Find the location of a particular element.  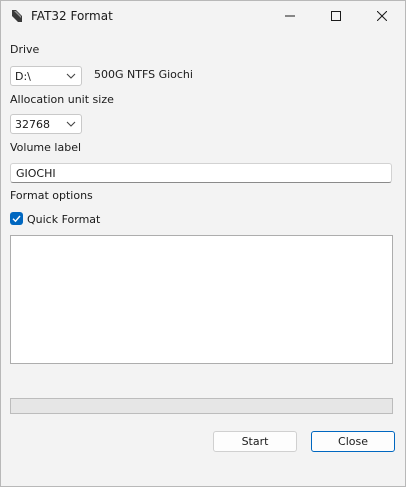

usb-drive-icon is located at coordinates (17, 16).